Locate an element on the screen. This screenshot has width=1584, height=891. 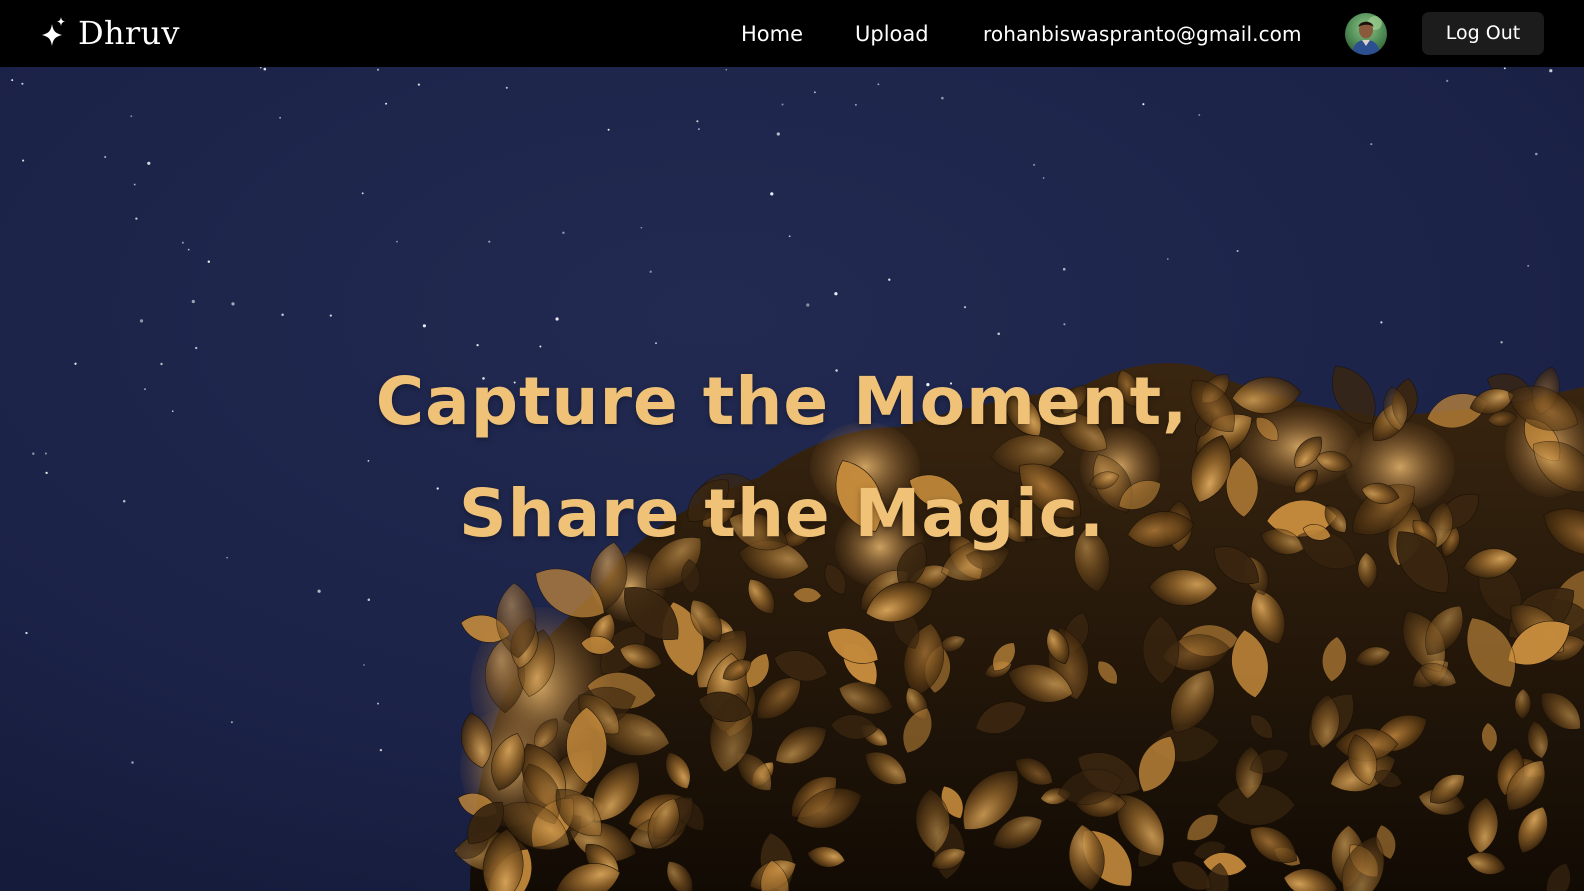
user-avatar is located at coordinates (1366, 34).